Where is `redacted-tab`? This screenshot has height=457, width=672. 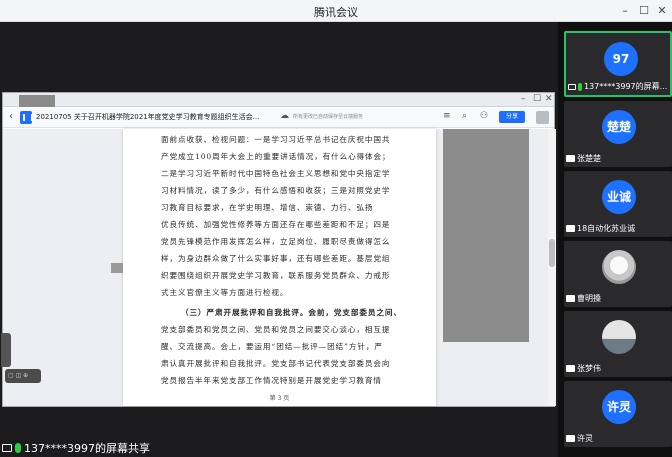 redacted-tab is located at coordinates (37, 101).